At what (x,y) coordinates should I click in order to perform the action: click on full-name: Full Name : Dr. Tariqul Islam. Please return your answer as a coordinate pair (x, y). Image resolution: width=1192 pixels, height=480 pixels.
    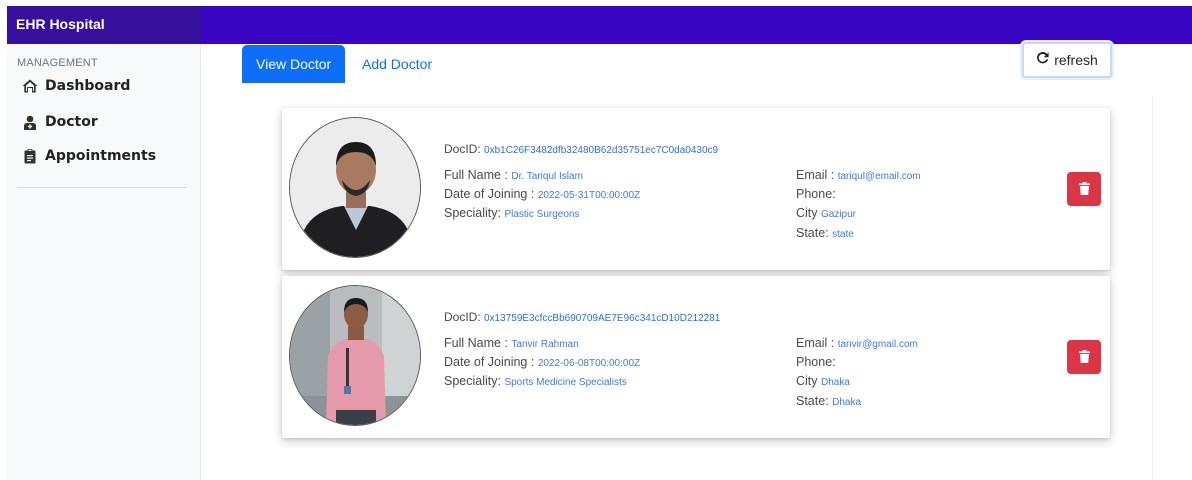
    Looking at the image, I should click on (513, 175).